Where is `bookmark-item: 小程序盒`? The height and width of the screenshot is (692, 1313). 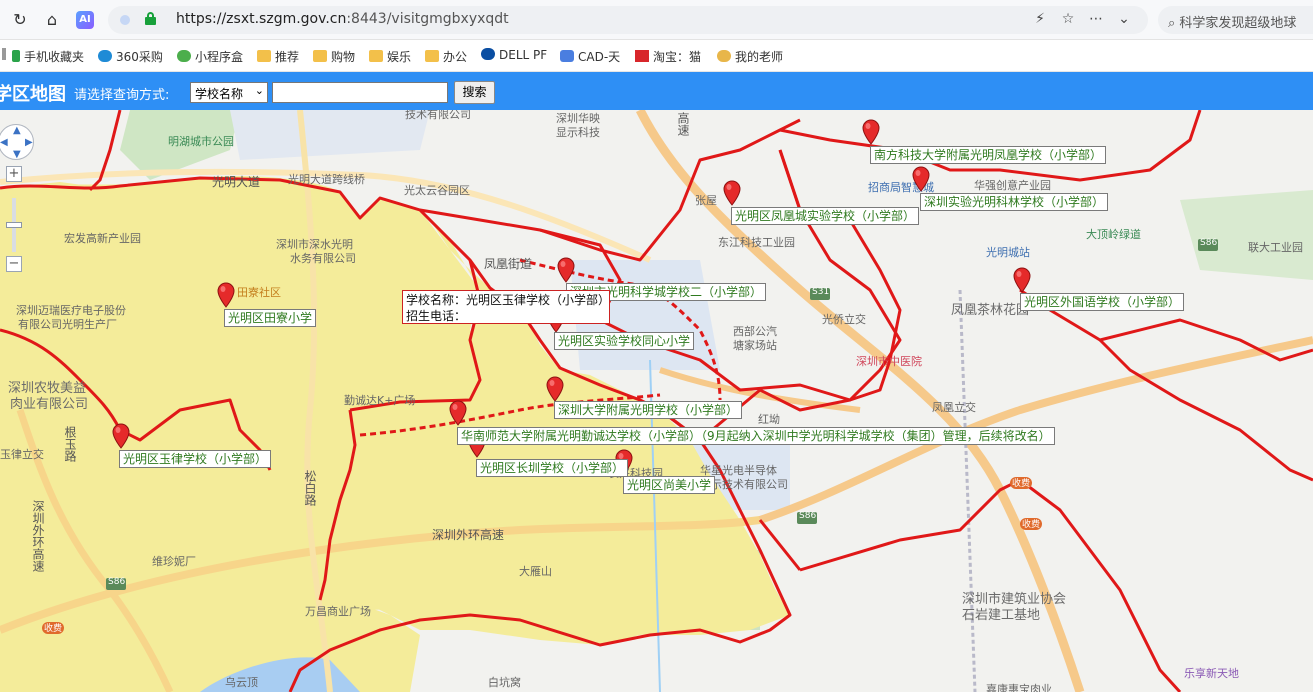
bookmark-item: 小程序盒 is located at coordinates (210, 56).